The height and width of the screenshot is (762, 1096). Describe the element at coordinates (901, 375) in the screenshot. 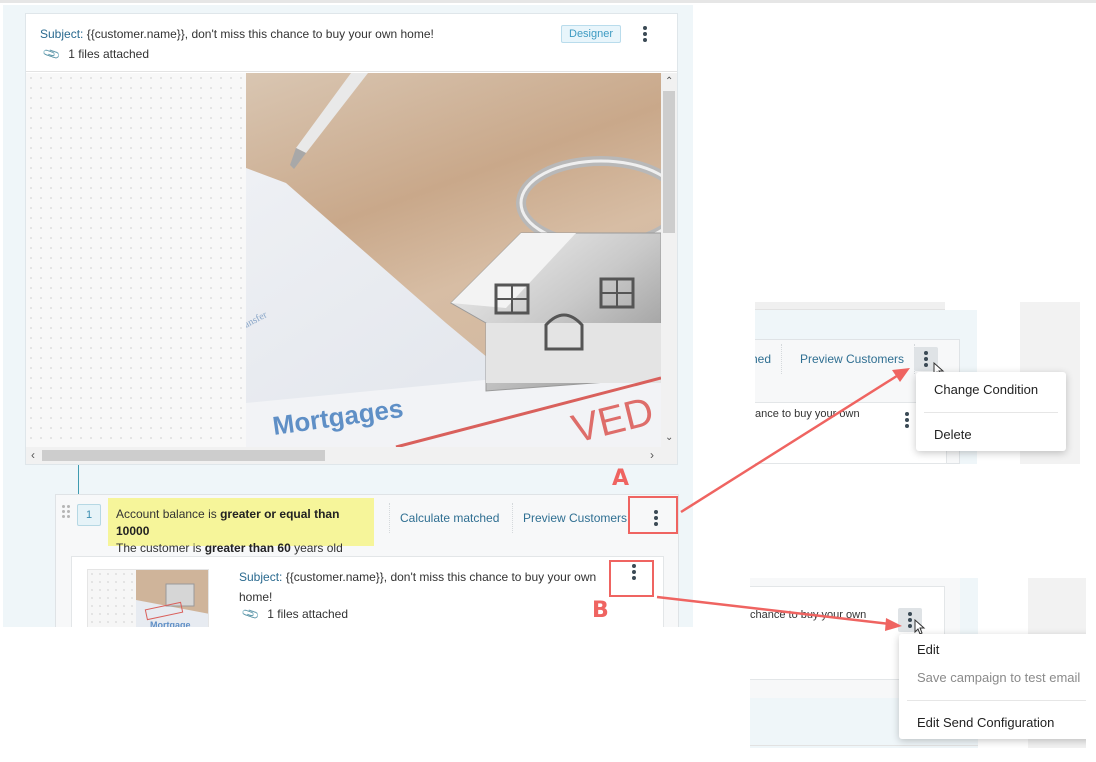

I see `arrow-a-head` at that location.